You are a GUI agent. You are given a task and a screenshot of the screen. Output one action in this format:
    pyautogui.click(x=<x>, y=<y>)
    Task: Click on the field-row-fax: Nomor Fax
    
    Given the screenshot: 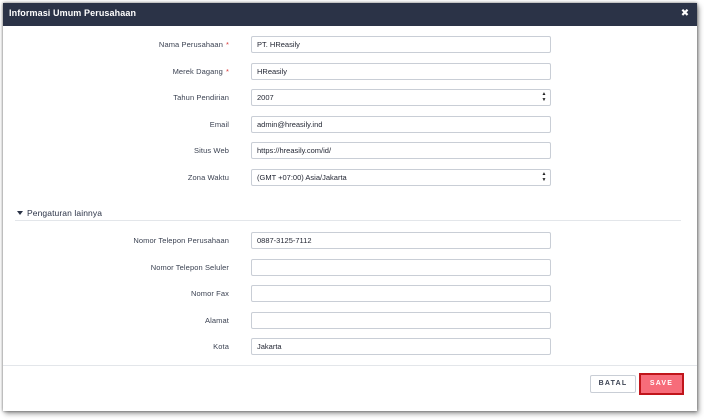 What is the action you would take?
    pyautogui.click(x=350, y=294)
    